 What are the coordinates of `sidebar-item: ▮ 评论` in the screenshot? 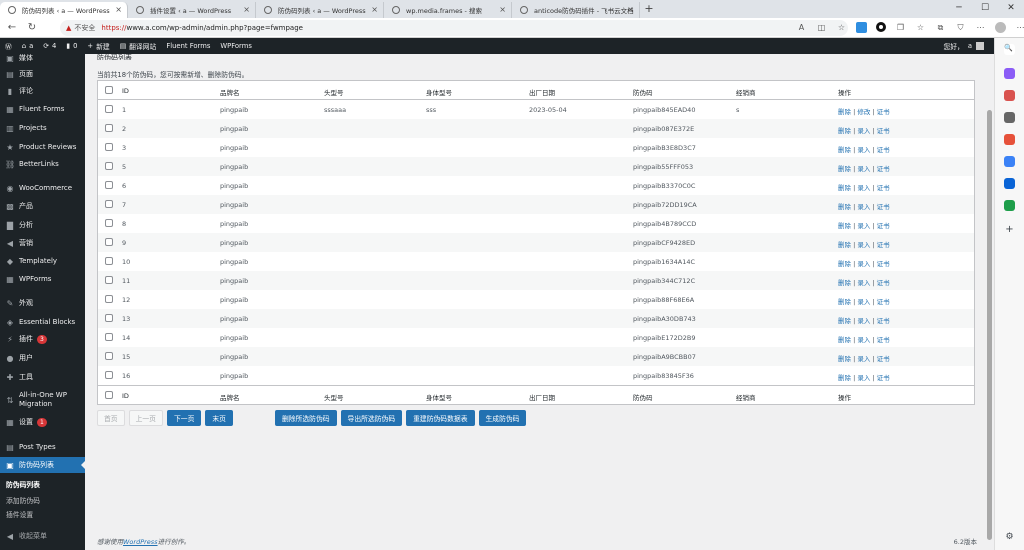 It's located at (42, 91).